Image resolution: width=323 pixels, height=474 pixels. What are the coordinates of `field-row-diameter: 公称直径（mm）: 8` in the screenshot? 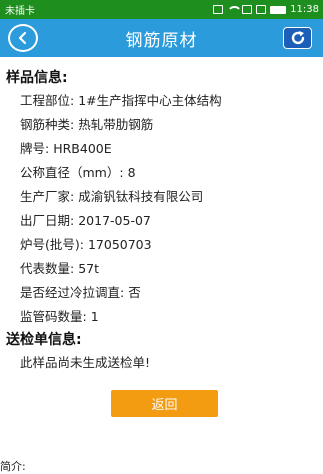 It's located at (164, 173).